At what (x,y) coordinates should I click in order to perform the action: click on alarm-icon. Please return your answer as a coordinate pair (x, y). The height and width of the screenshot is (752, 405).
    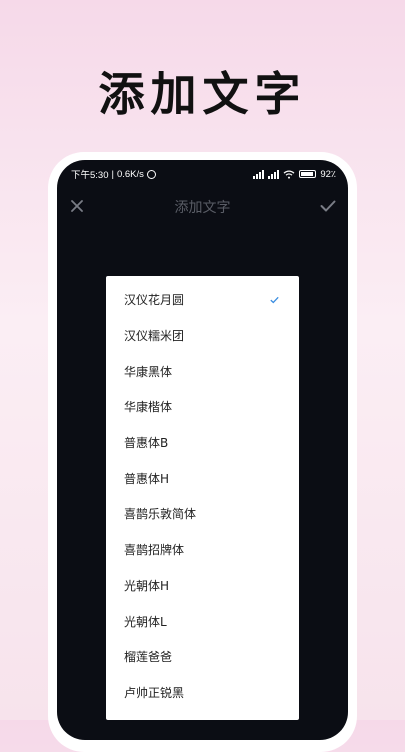
    Looking at the image, I should click on (151, 174).